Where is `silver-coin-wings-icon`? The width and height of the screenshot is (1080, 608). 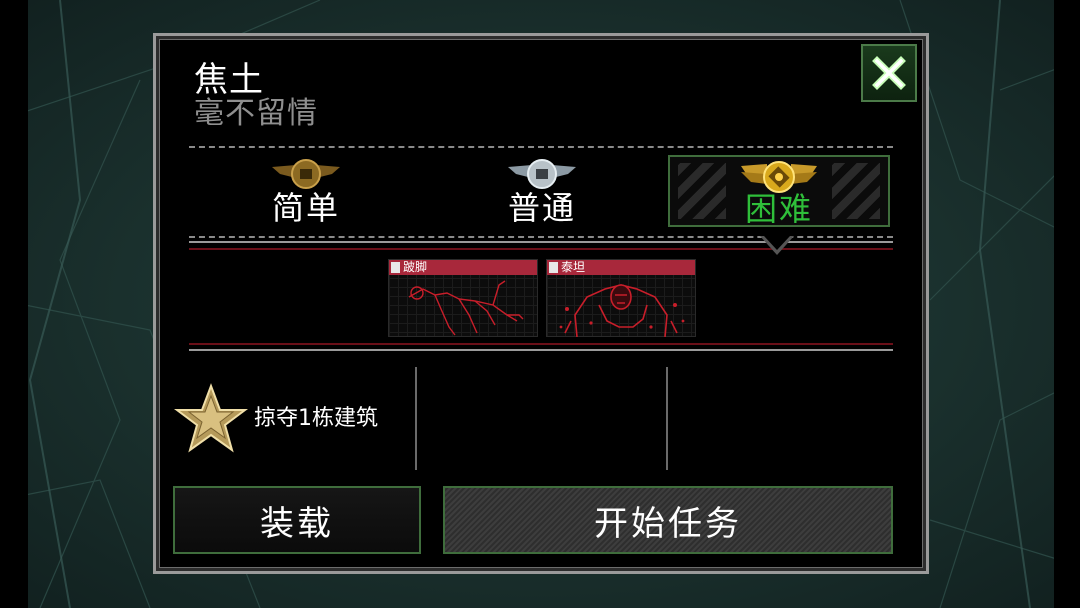 silver-coin-wings-icon is located at coordinates (542, 174).